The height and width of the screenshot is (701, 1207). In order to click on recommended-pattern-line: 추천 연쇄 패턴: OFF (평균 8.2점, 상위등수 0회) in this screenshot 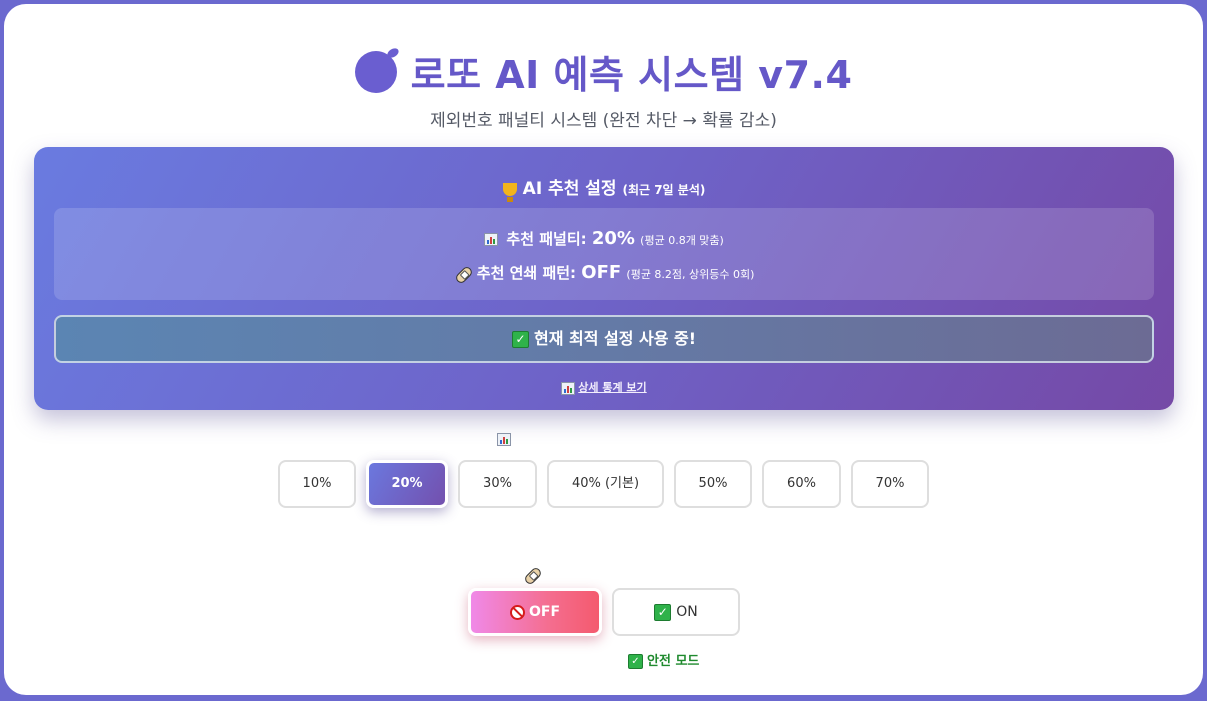, I will do `click(604, 273)`.